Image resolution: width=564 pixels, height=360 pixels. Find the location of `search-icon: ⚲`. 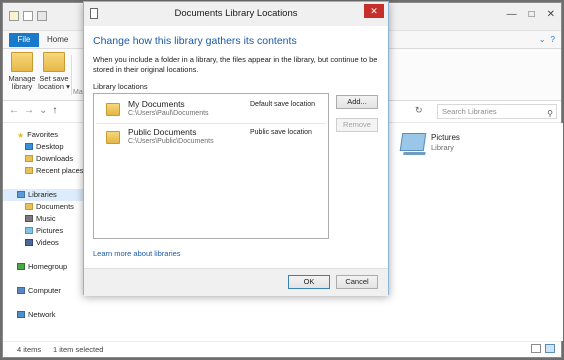

search-icon: ⚲ is located at coordinates (550, 113).